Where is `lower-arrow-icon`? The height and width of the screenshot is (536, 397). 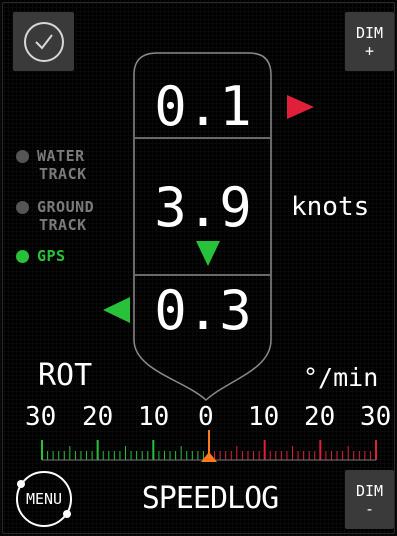 lower-arrow-icon is located at coordinates (116, 310).